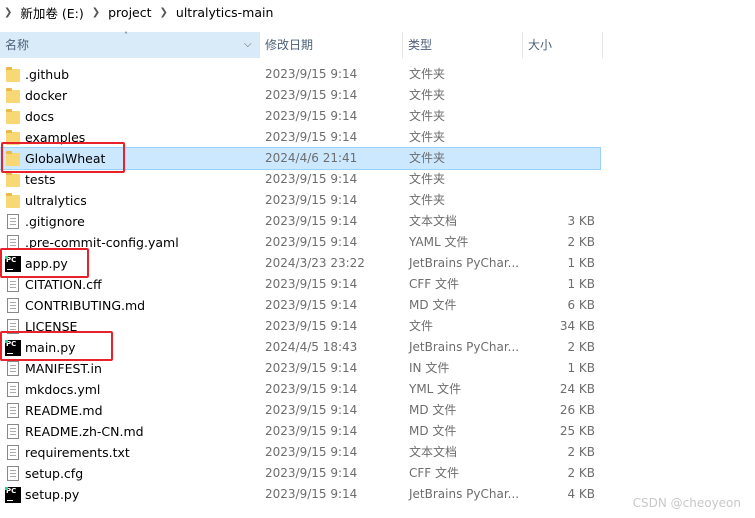  Describe the element at coordinates (56, 200) in the screenshot. I see `file-name: ultralytics` at that location.